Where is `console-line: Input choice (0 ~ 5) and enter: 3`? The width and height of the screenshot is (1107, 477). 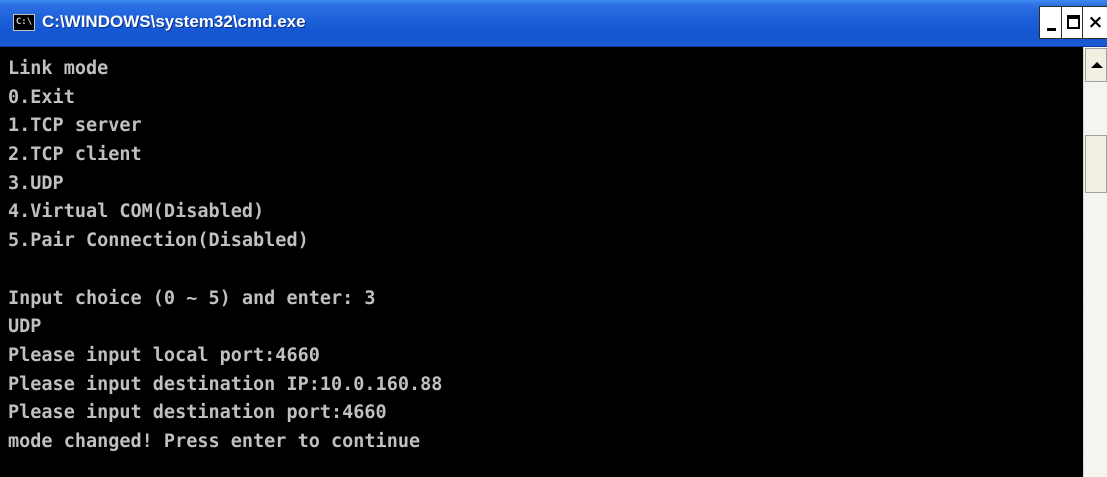 console-line: Input choice (0 ~ 5) and enter: 3 is located at coordinates (192, 298).